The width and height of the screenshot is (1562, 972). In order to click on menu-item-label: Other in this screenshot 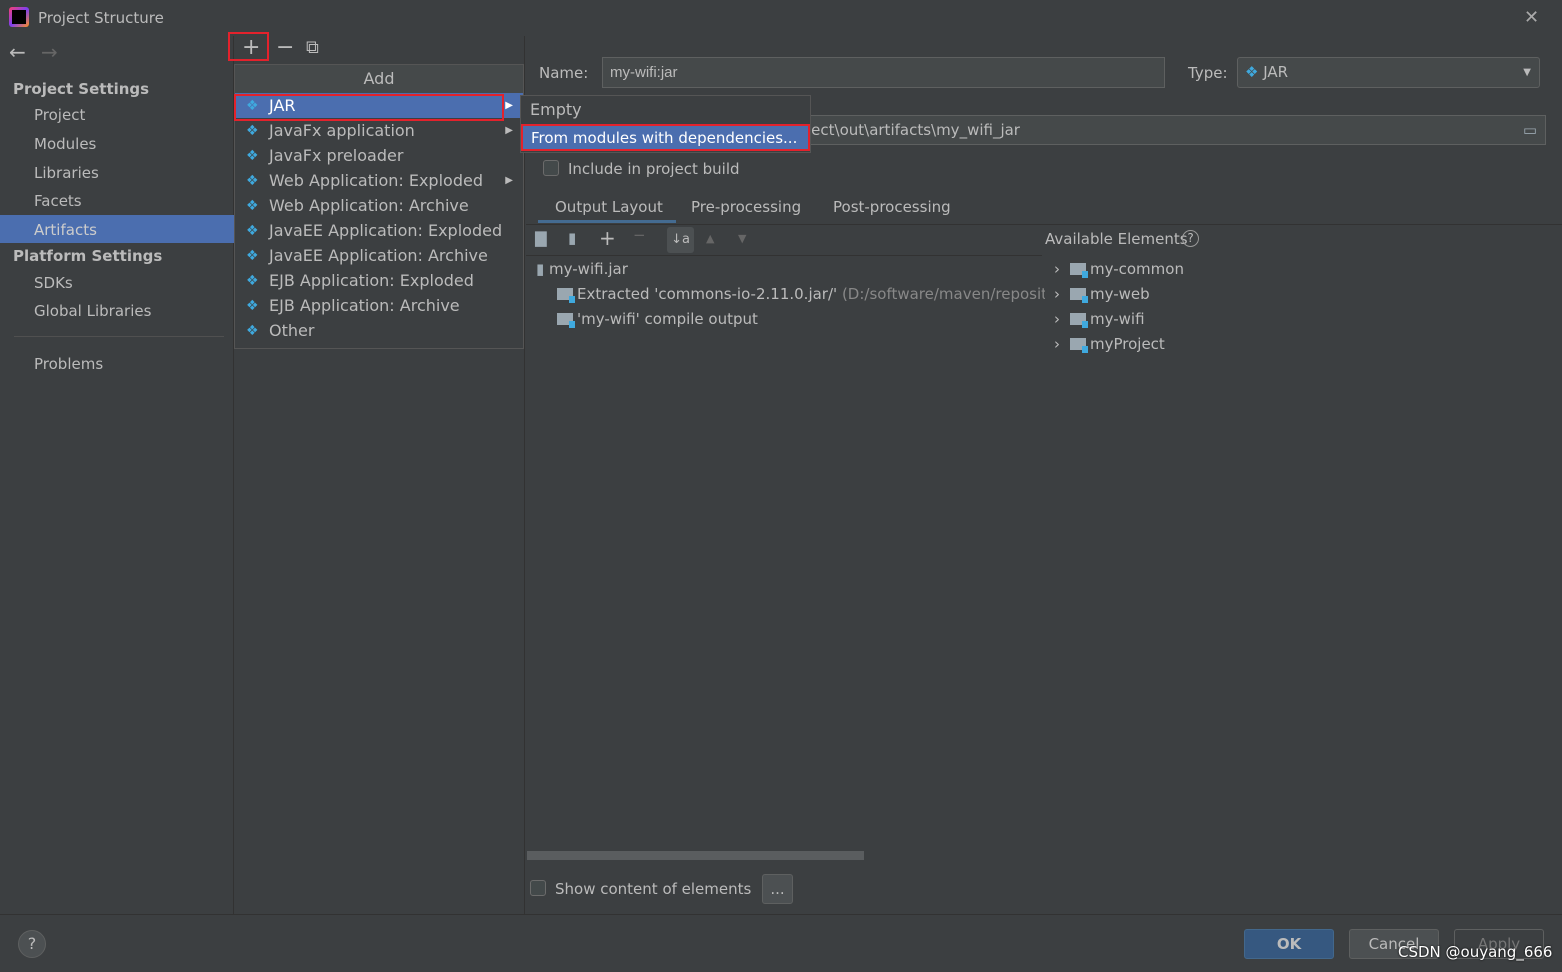, I will do `click(292, 330)`.